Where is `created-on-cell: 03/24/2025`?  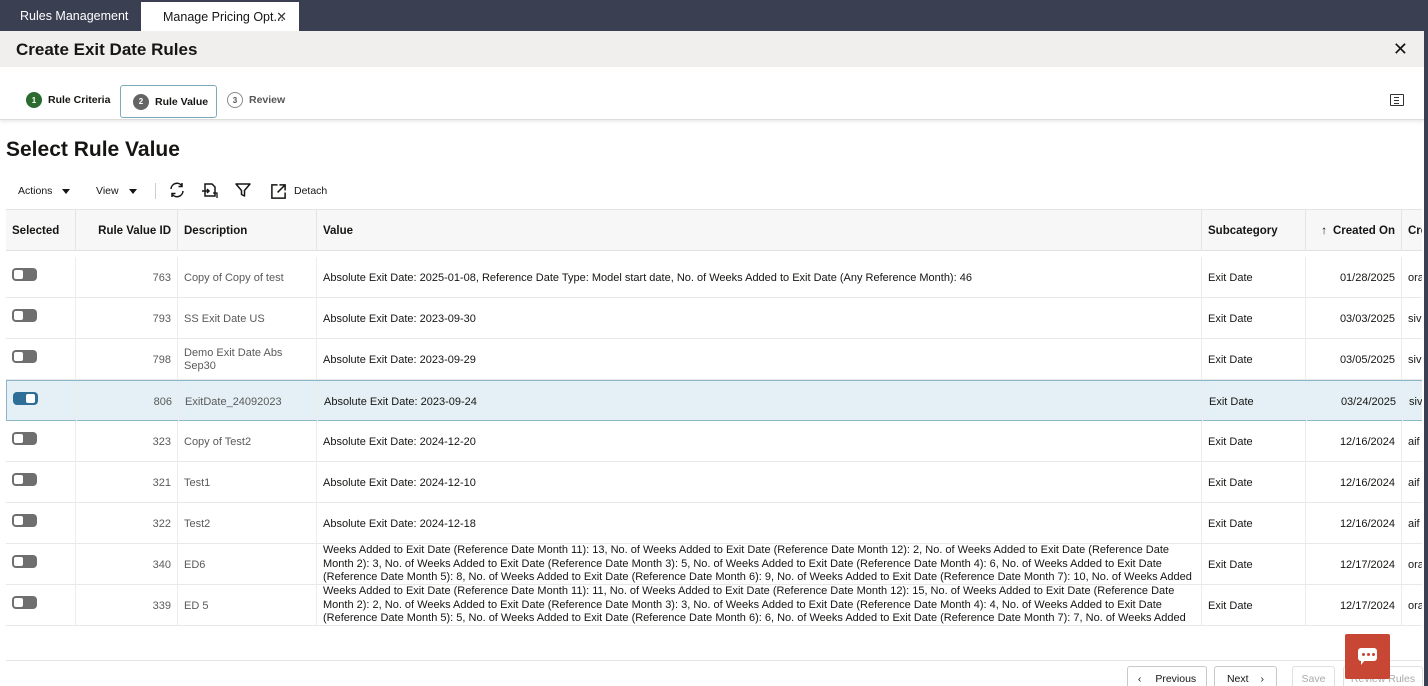
created-on-cell: 03/24/2025 is located at coordinates (1355, 401).